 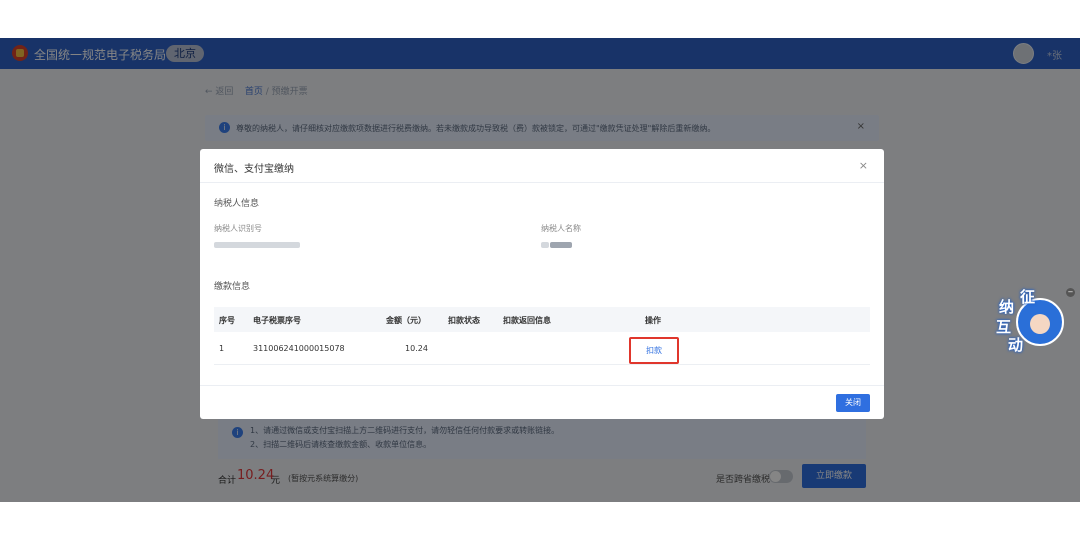 What do you see at coordinates (561, 228) in the screenshot?
I see `taxpayer-name-label: 纳税人名称` at bounding box center [561, 228].